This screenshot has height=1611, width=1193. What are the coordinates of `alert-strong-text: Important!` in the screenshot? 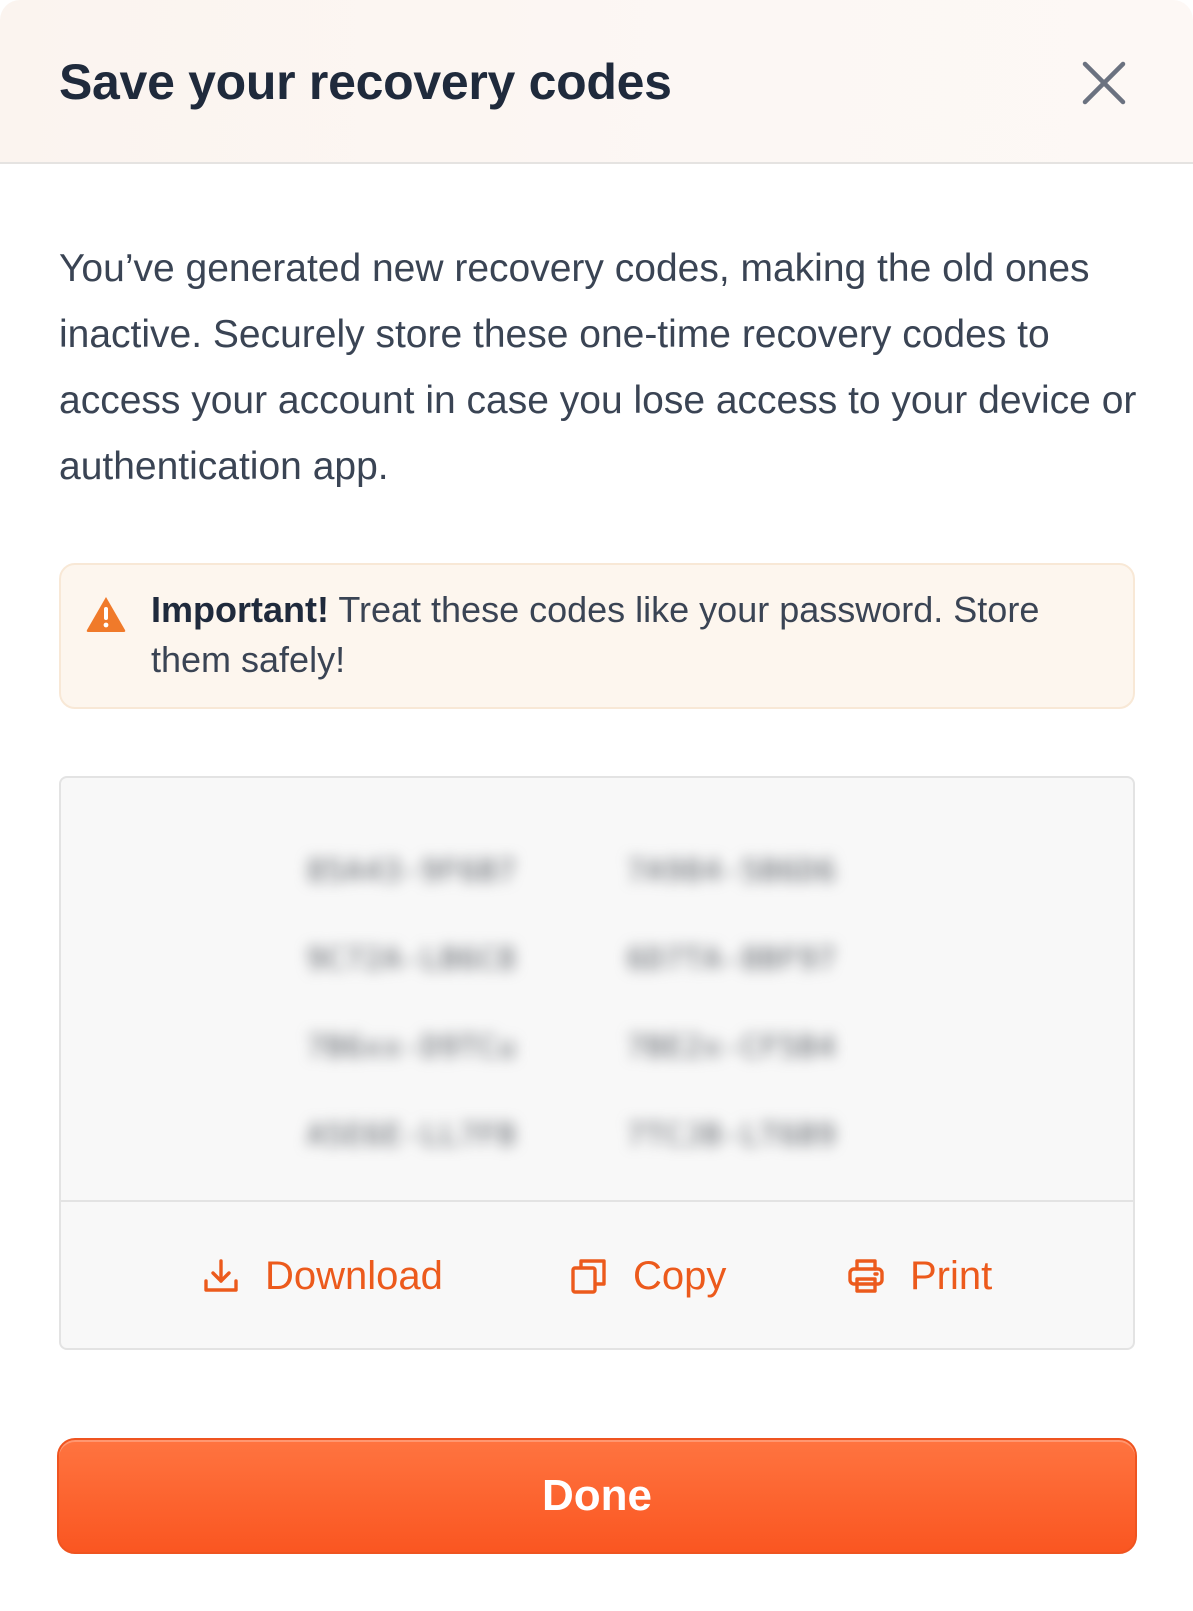 It's located at (240, 609).